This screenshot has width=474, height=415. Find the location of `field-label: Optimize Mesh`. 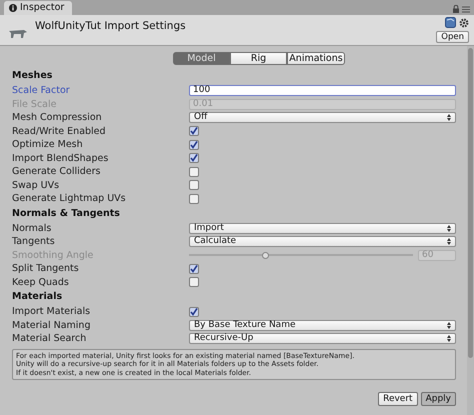

field-label: Optimize Mesh is located at coordinates (48, 145).